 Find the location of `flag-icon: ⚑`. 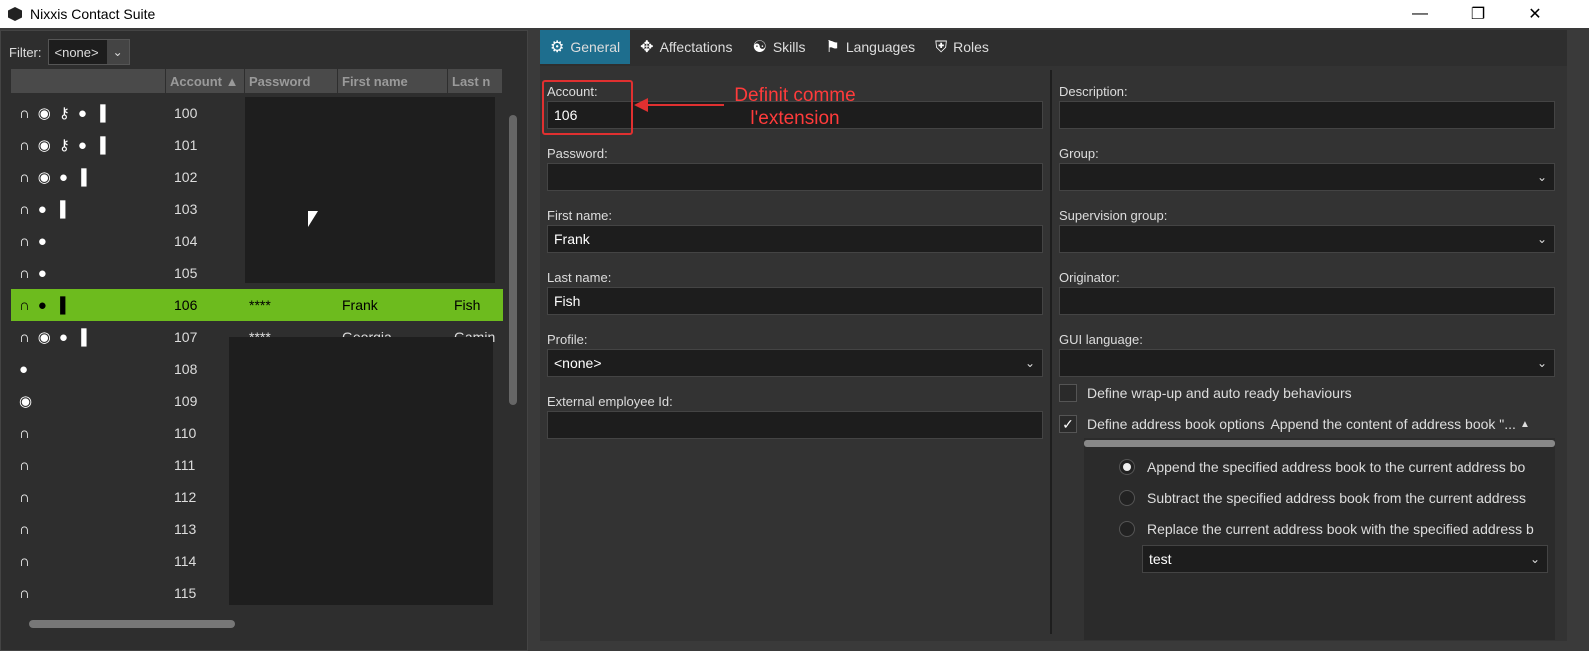

flag-icon: ⚑ is located at coordinates (832, 47).